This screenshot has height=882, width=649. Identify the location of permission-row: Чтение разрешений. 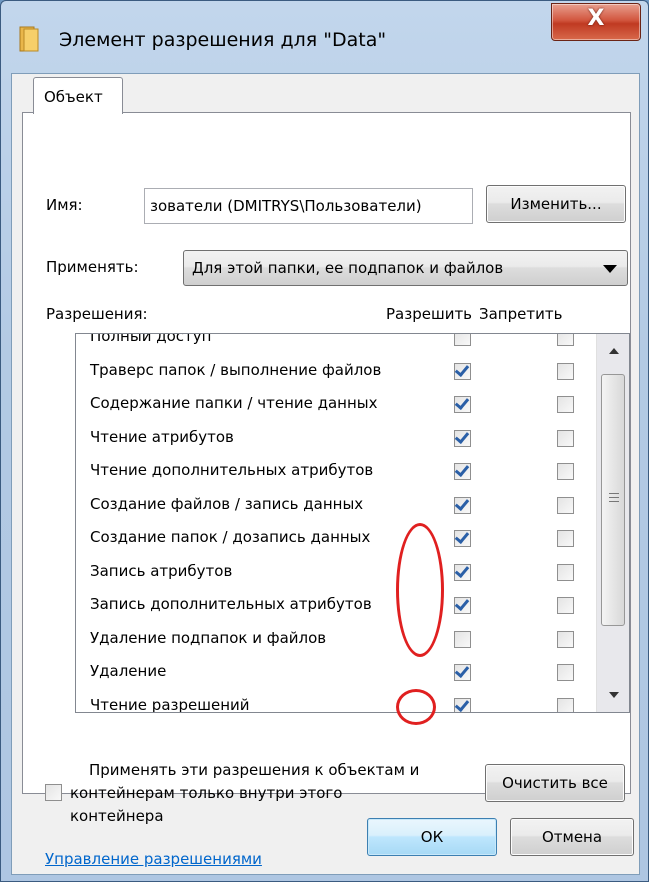
(336, 701).